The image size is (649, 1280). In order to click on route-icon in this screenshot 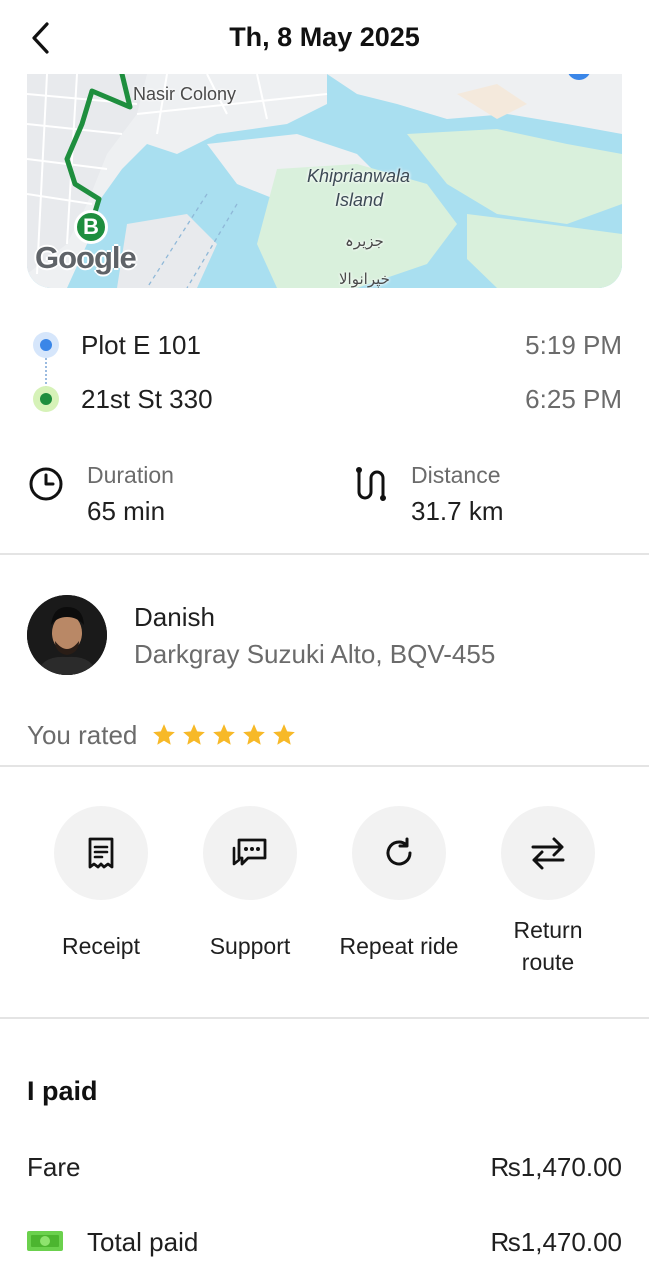, I will do `click(371, 484)`.